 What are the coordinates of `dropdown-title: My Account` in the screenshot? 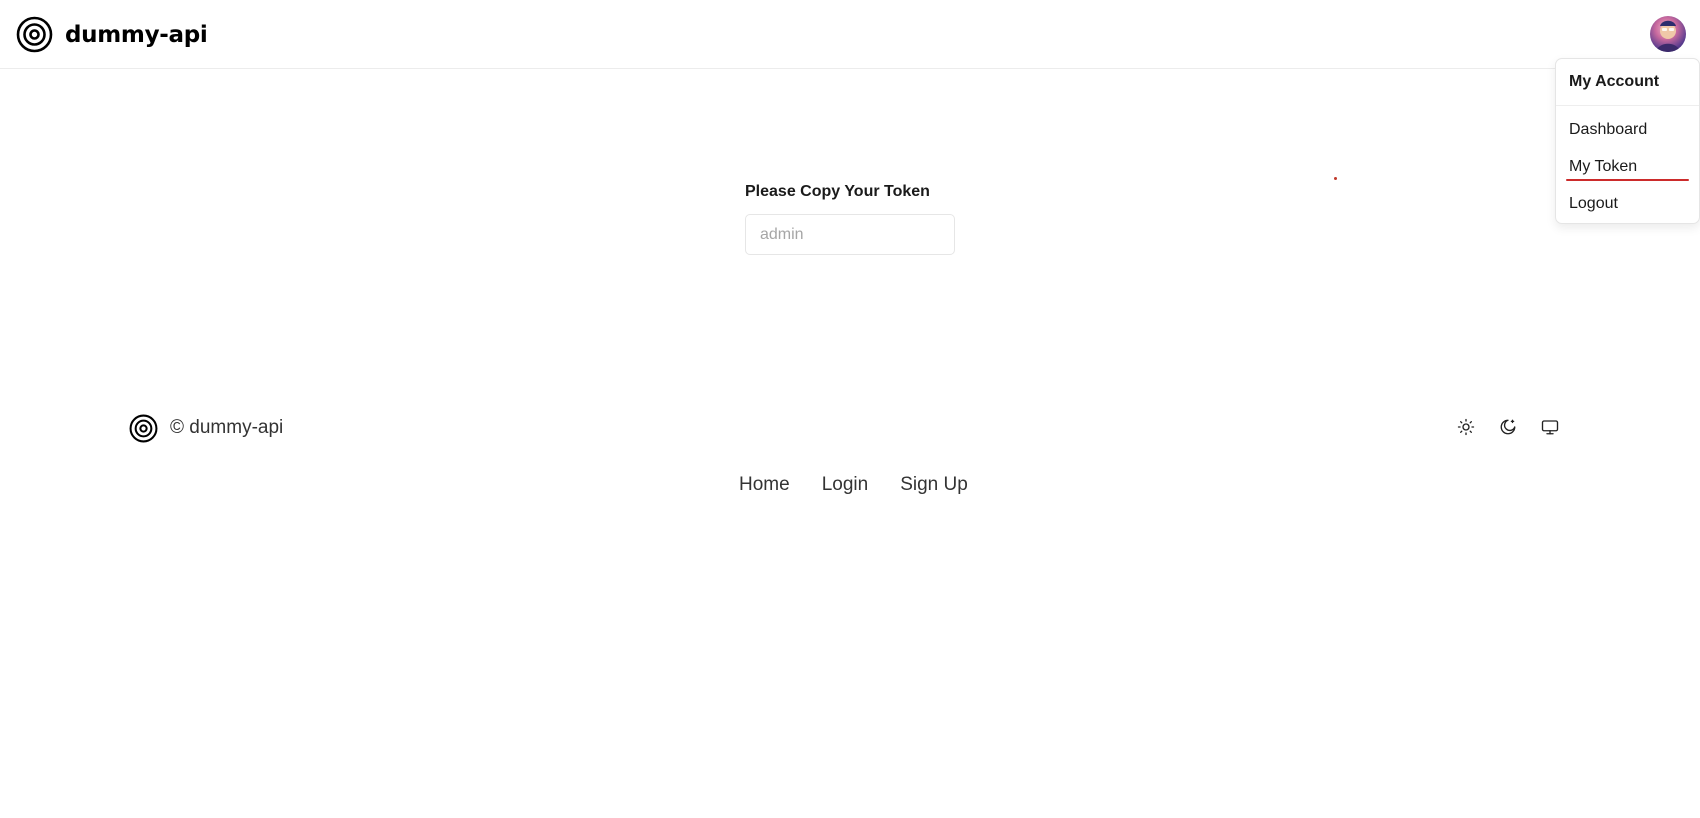 It's located at (1614, 81).